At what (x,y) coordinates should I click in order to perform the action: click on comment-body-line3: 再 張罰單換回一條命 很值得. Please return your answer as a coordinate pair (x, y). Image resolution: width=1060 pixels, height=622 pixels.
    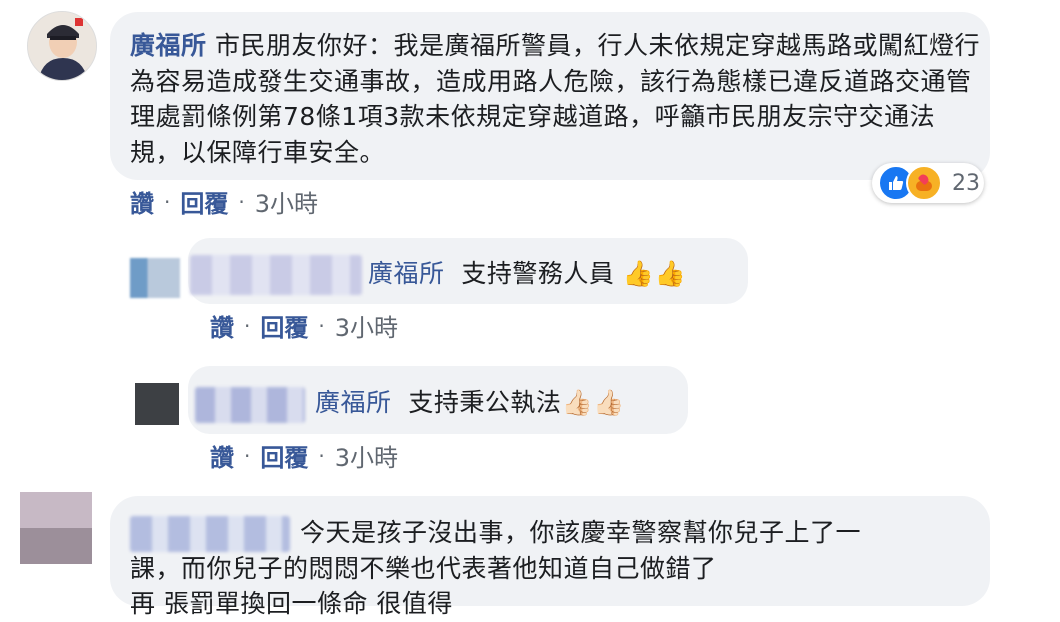
    Looking at the image, I should click on (291, 603).